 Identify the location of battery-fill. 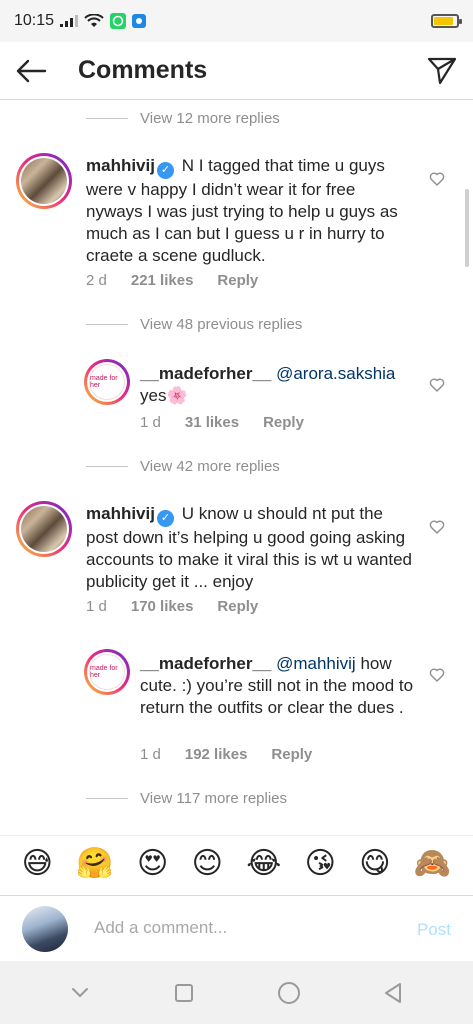
(443, 21).